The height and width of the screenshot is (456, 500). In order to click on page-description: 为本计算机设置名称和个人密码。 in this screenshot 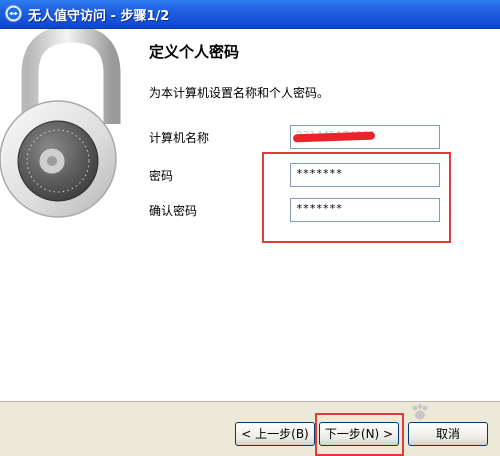, I will do `click(239, 93)`.